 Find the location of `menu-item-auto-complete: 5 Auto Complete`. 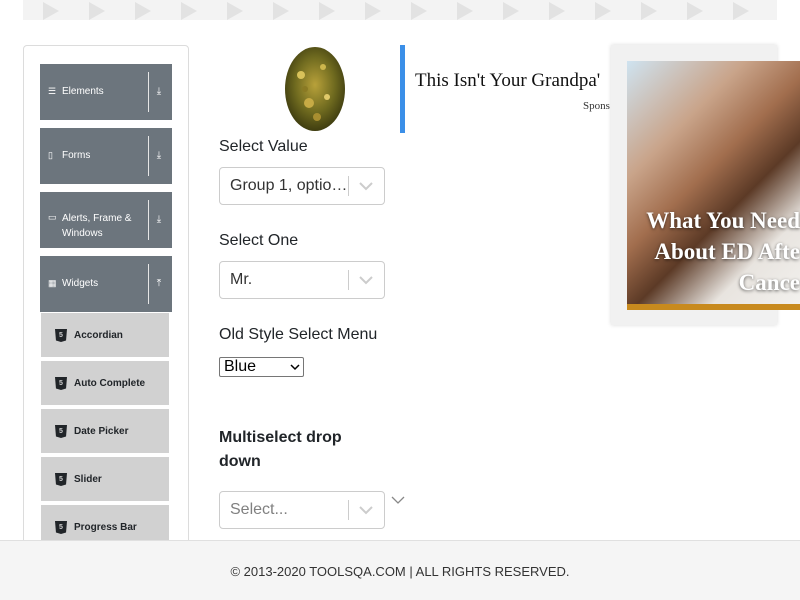

menu-item-auto-complete: 5 Auto Complete is located at coordinates (105, 384).